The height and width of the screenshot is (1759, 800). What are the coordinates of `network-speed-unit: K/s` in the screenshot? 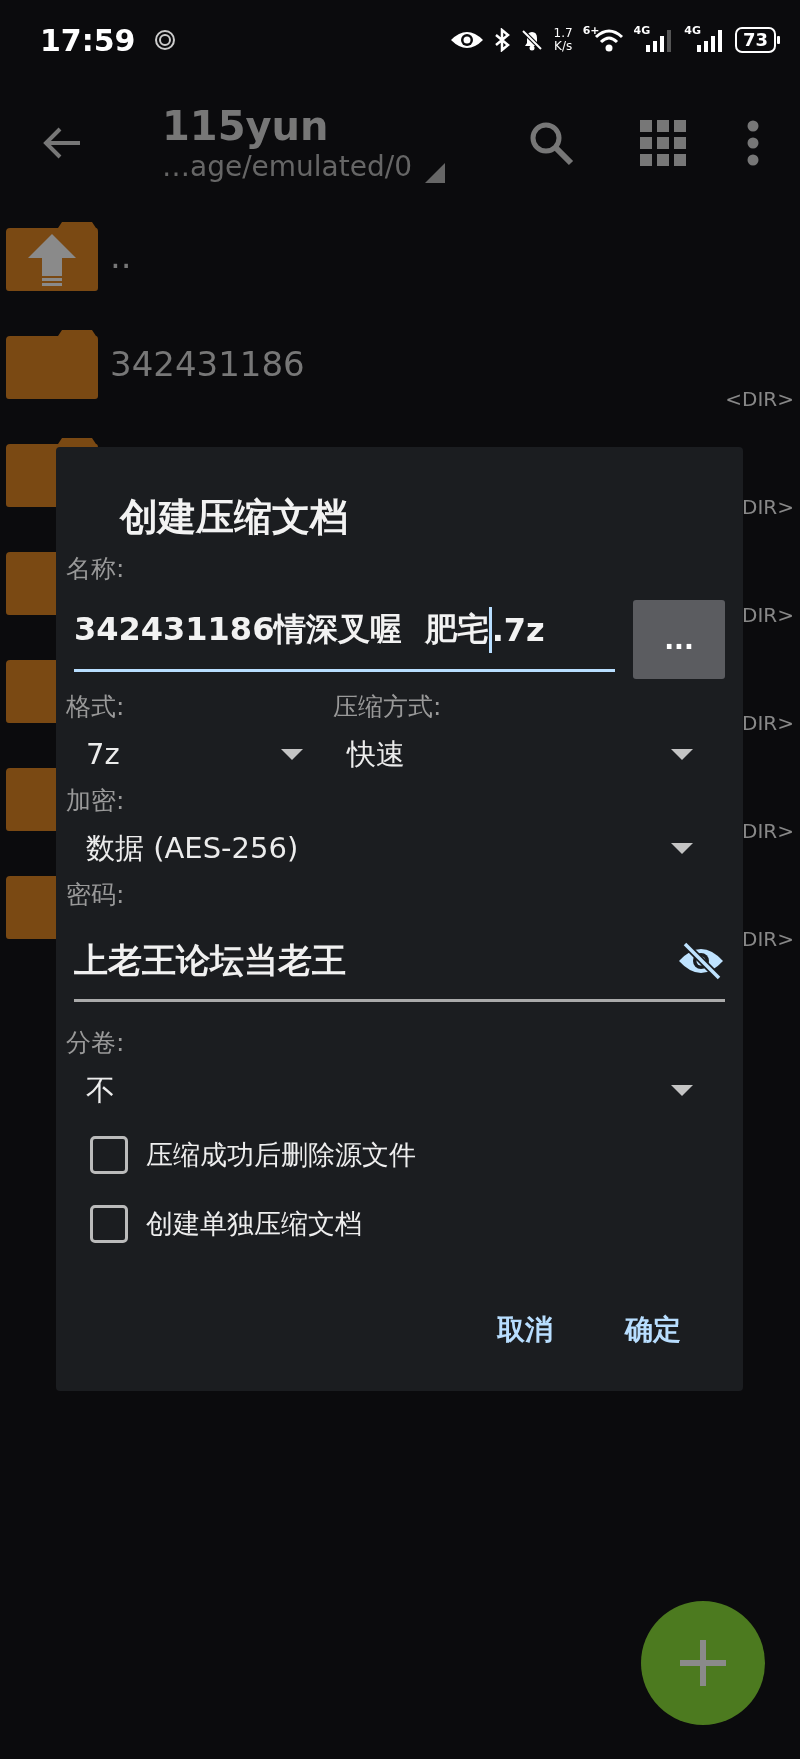 It's located at (563, 46).